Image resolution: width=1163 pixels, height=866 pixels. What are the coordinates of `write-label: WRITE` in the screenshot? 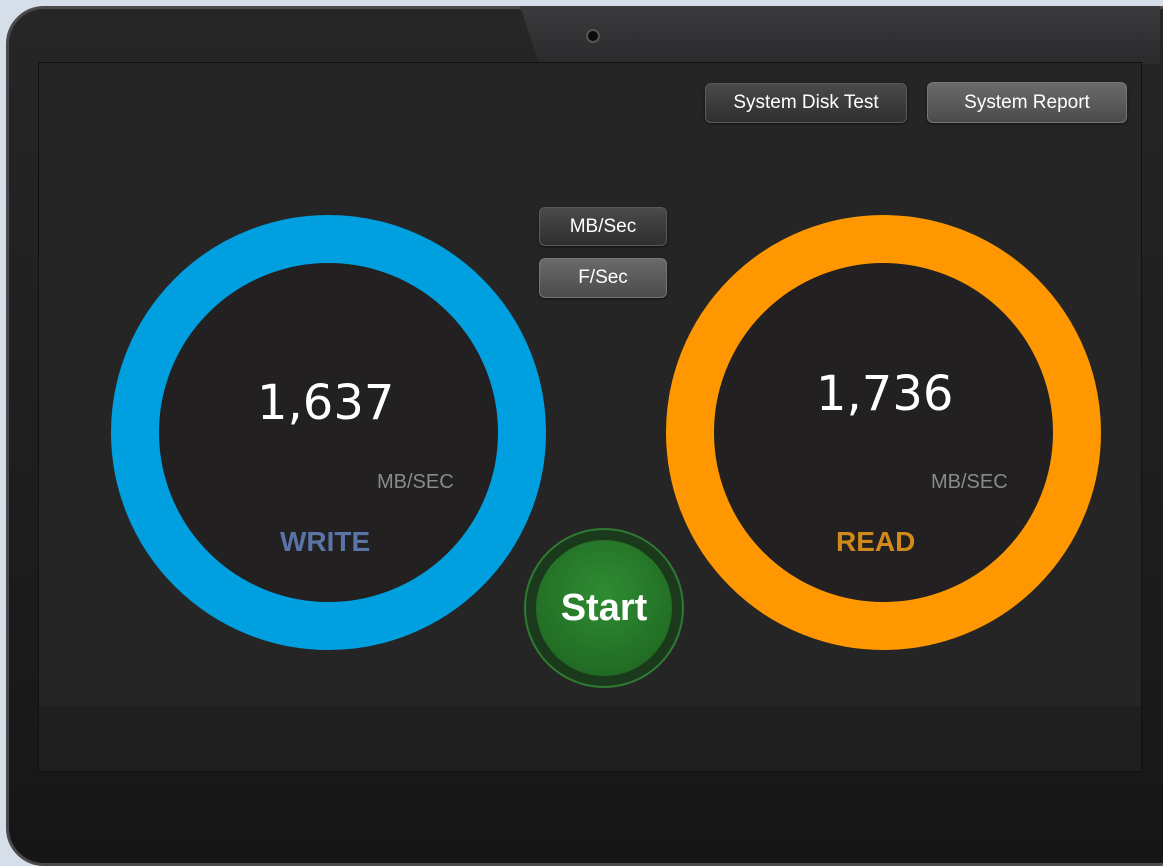 It's located at (325, 541).